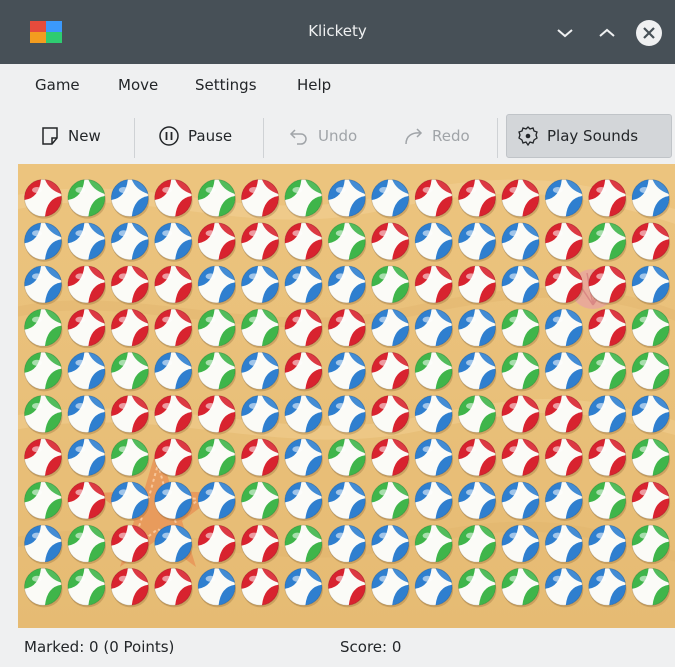 The height and width of the screenshot is (667, 675). I want to click on close-button, so click(649, 33).